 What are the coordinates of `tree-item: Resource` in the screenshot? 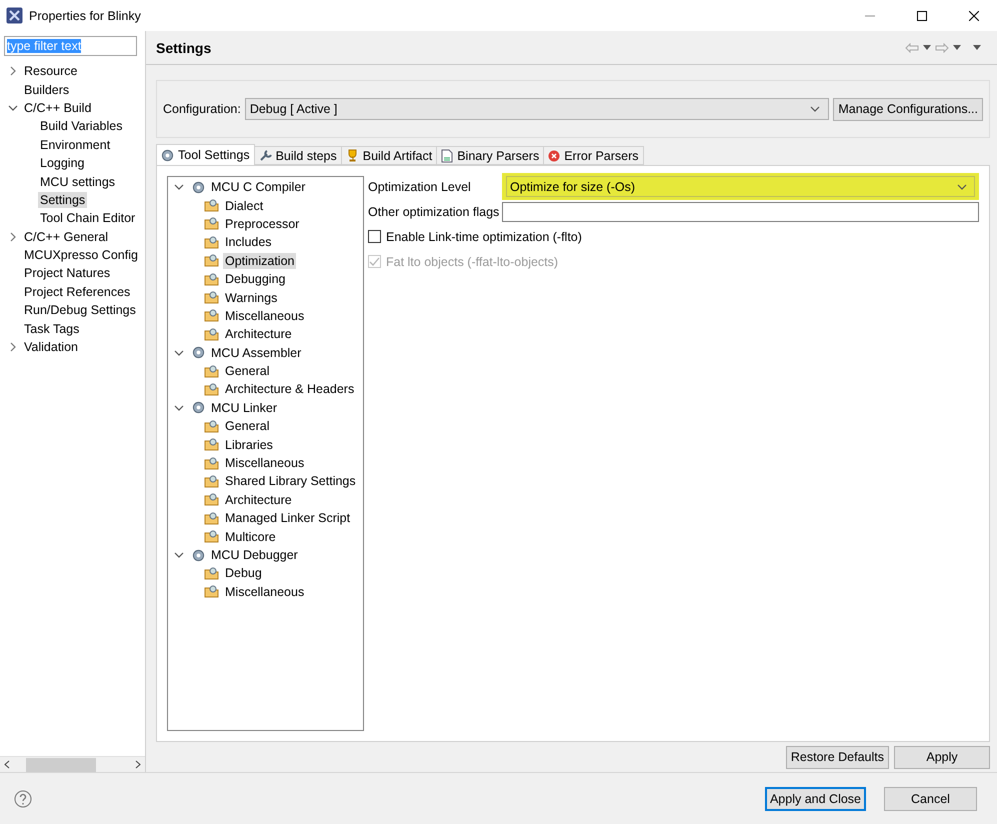 It's located at (51, 71).